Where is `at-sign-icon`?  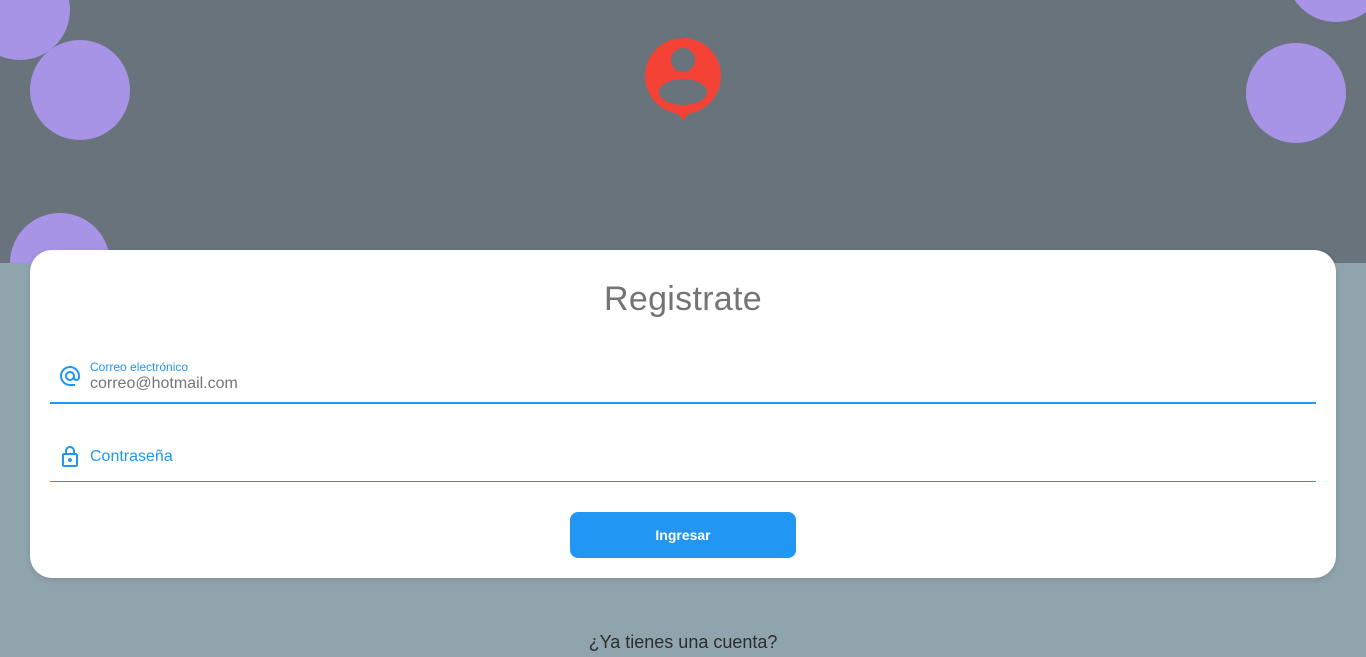 at-sign-icon is located at coordinates (70, 376).